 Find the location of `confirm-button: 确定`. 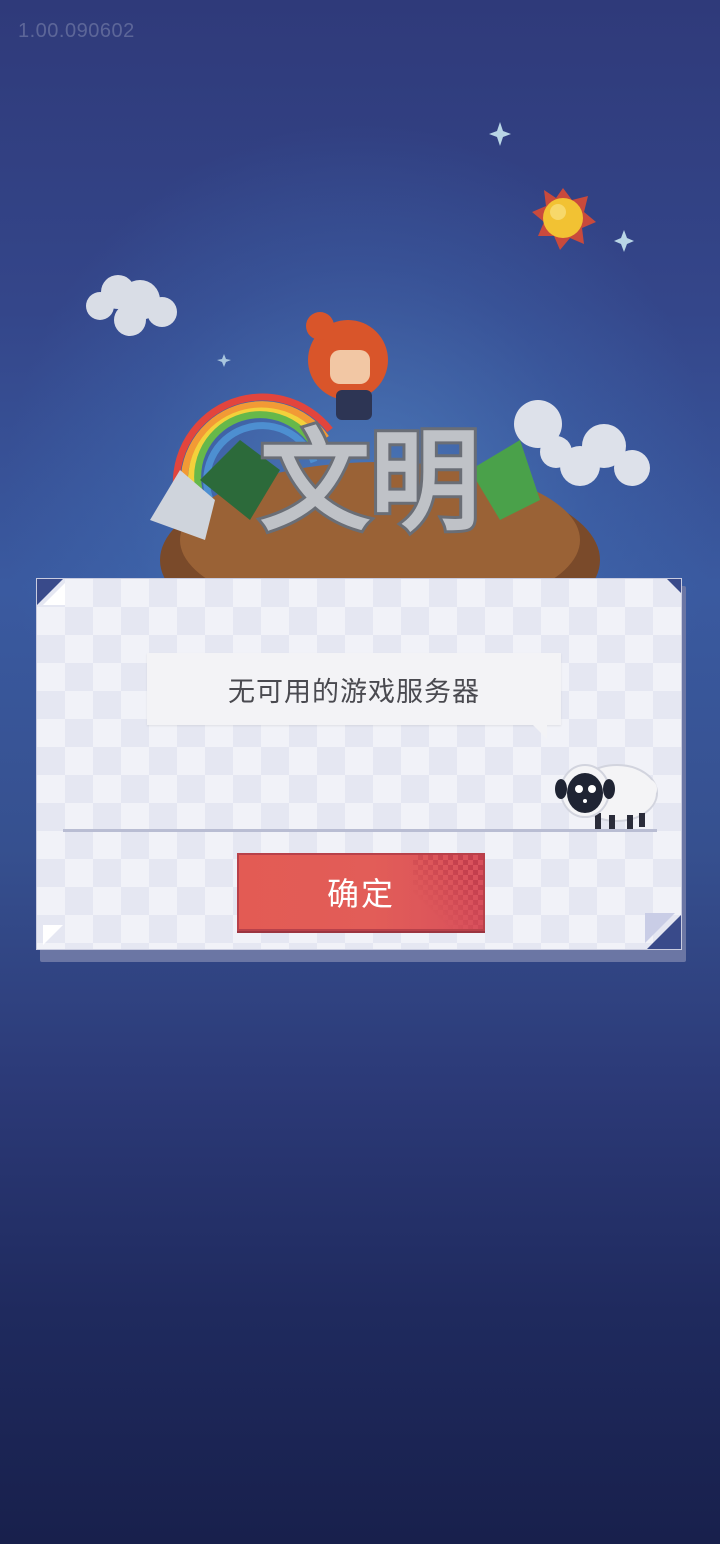

confirm-button: 确定 is located at coordinates (361, 892).